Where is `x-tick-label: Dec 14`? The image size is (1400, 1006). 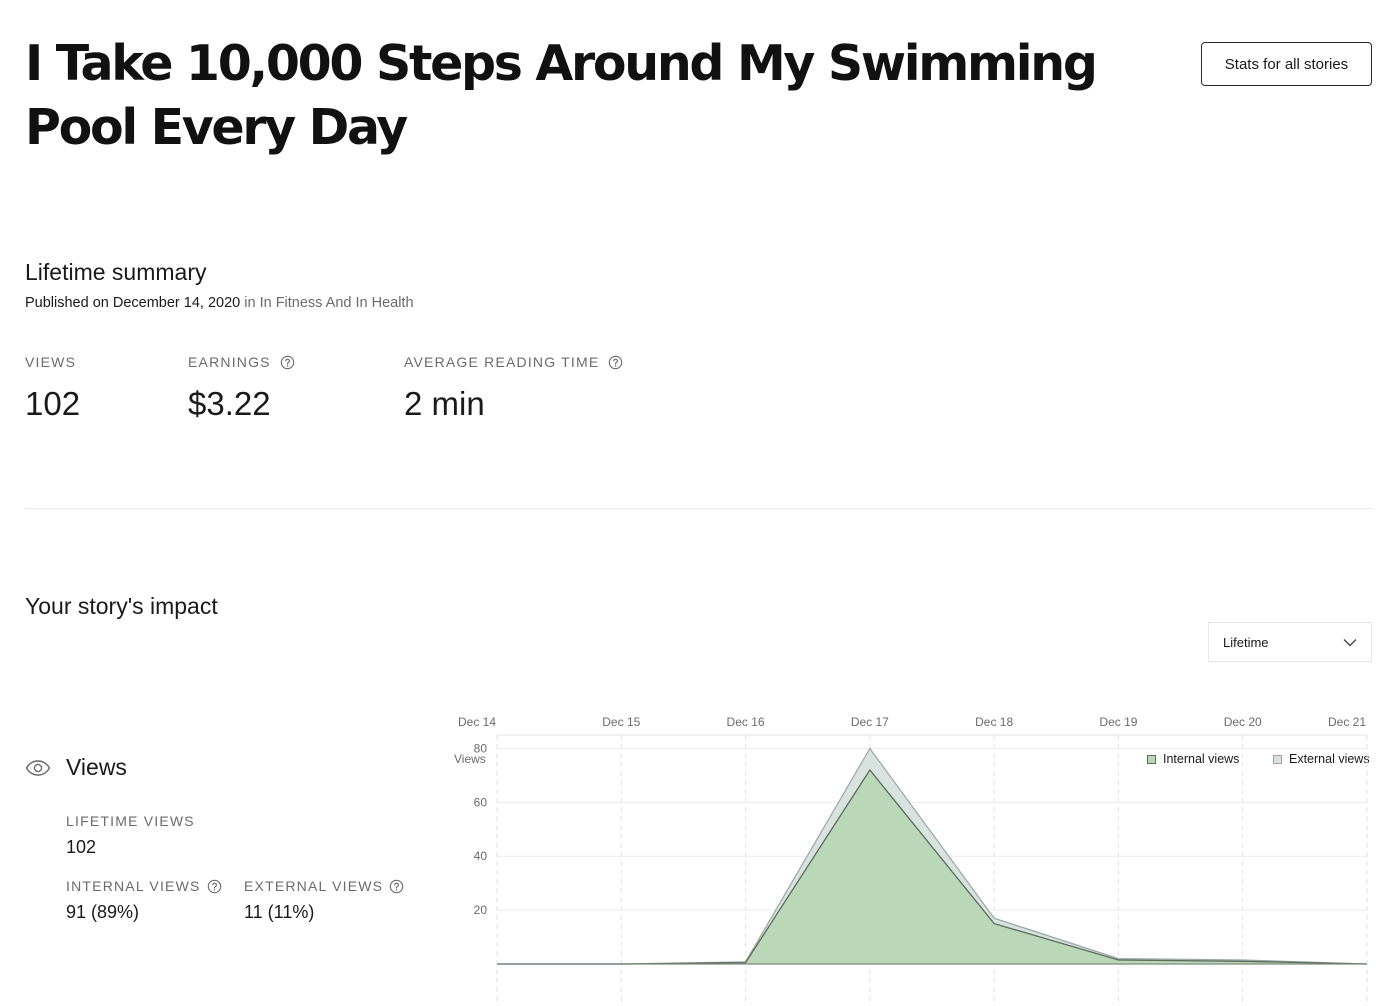
x-tick-label: Dec 14 is located at coordinates (477, 722).